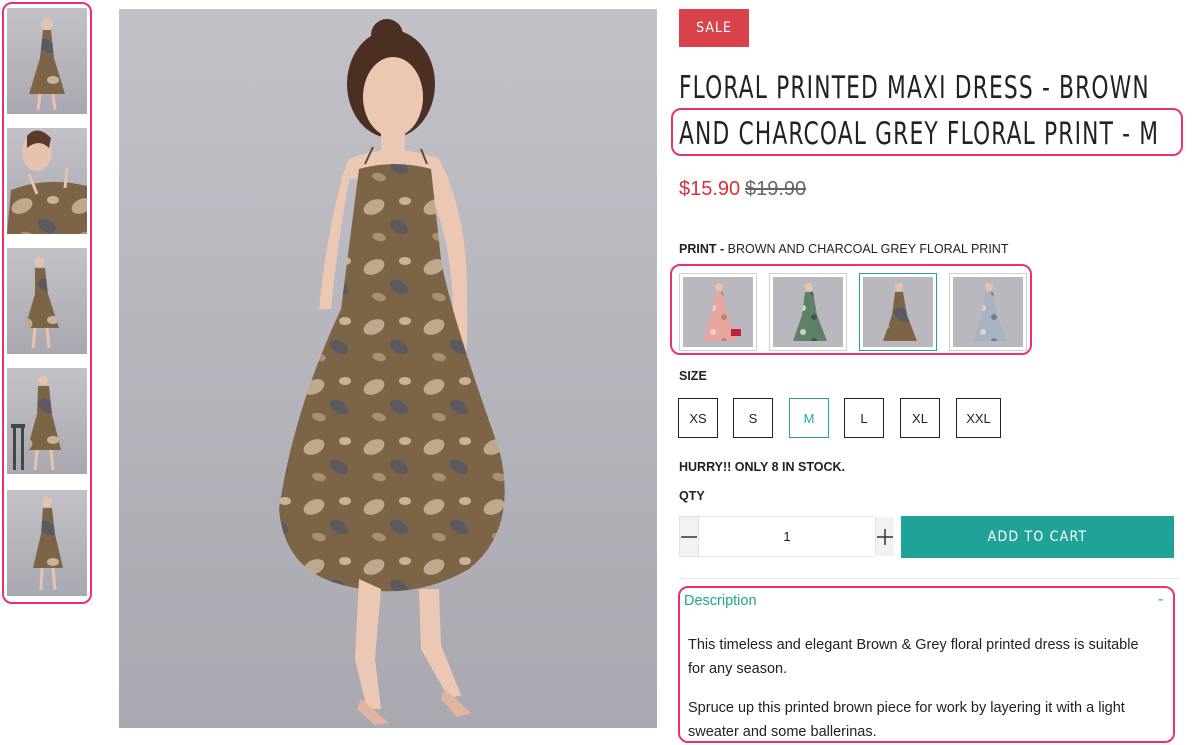  I want to click on sale-badge: SALE, so click(714, 28).